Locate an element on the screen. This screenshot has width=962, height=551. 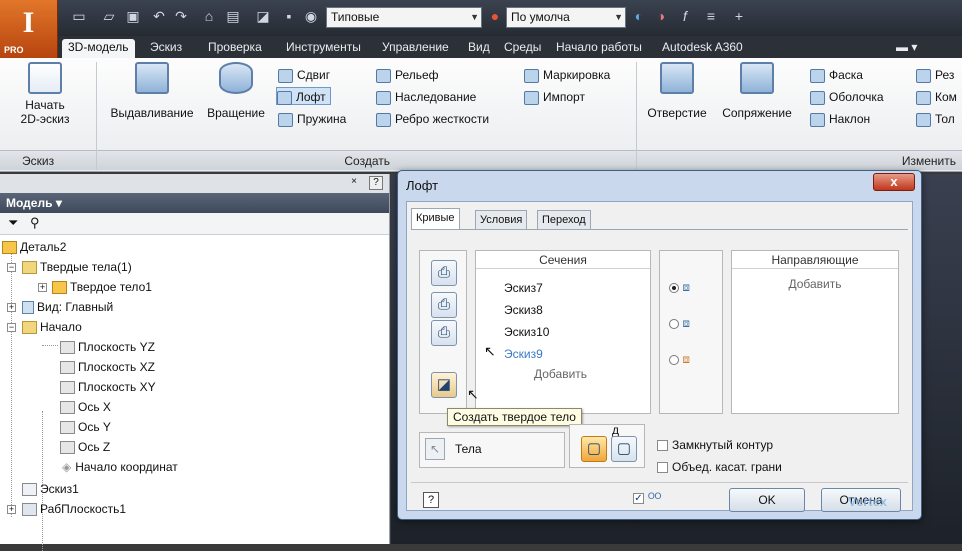
modify-panel-title: Изменить is located at coordinates (799, 160).